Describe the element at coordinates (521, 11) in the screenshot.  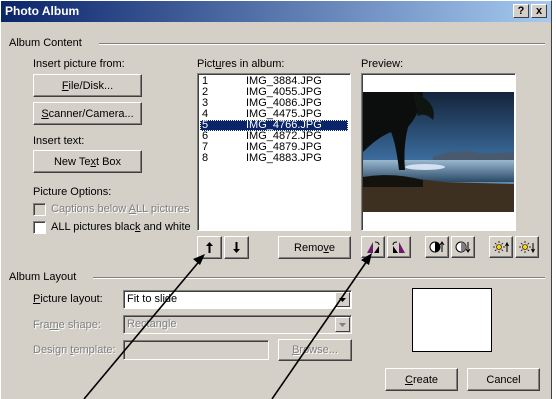
I see `help-button: ?` at that location.